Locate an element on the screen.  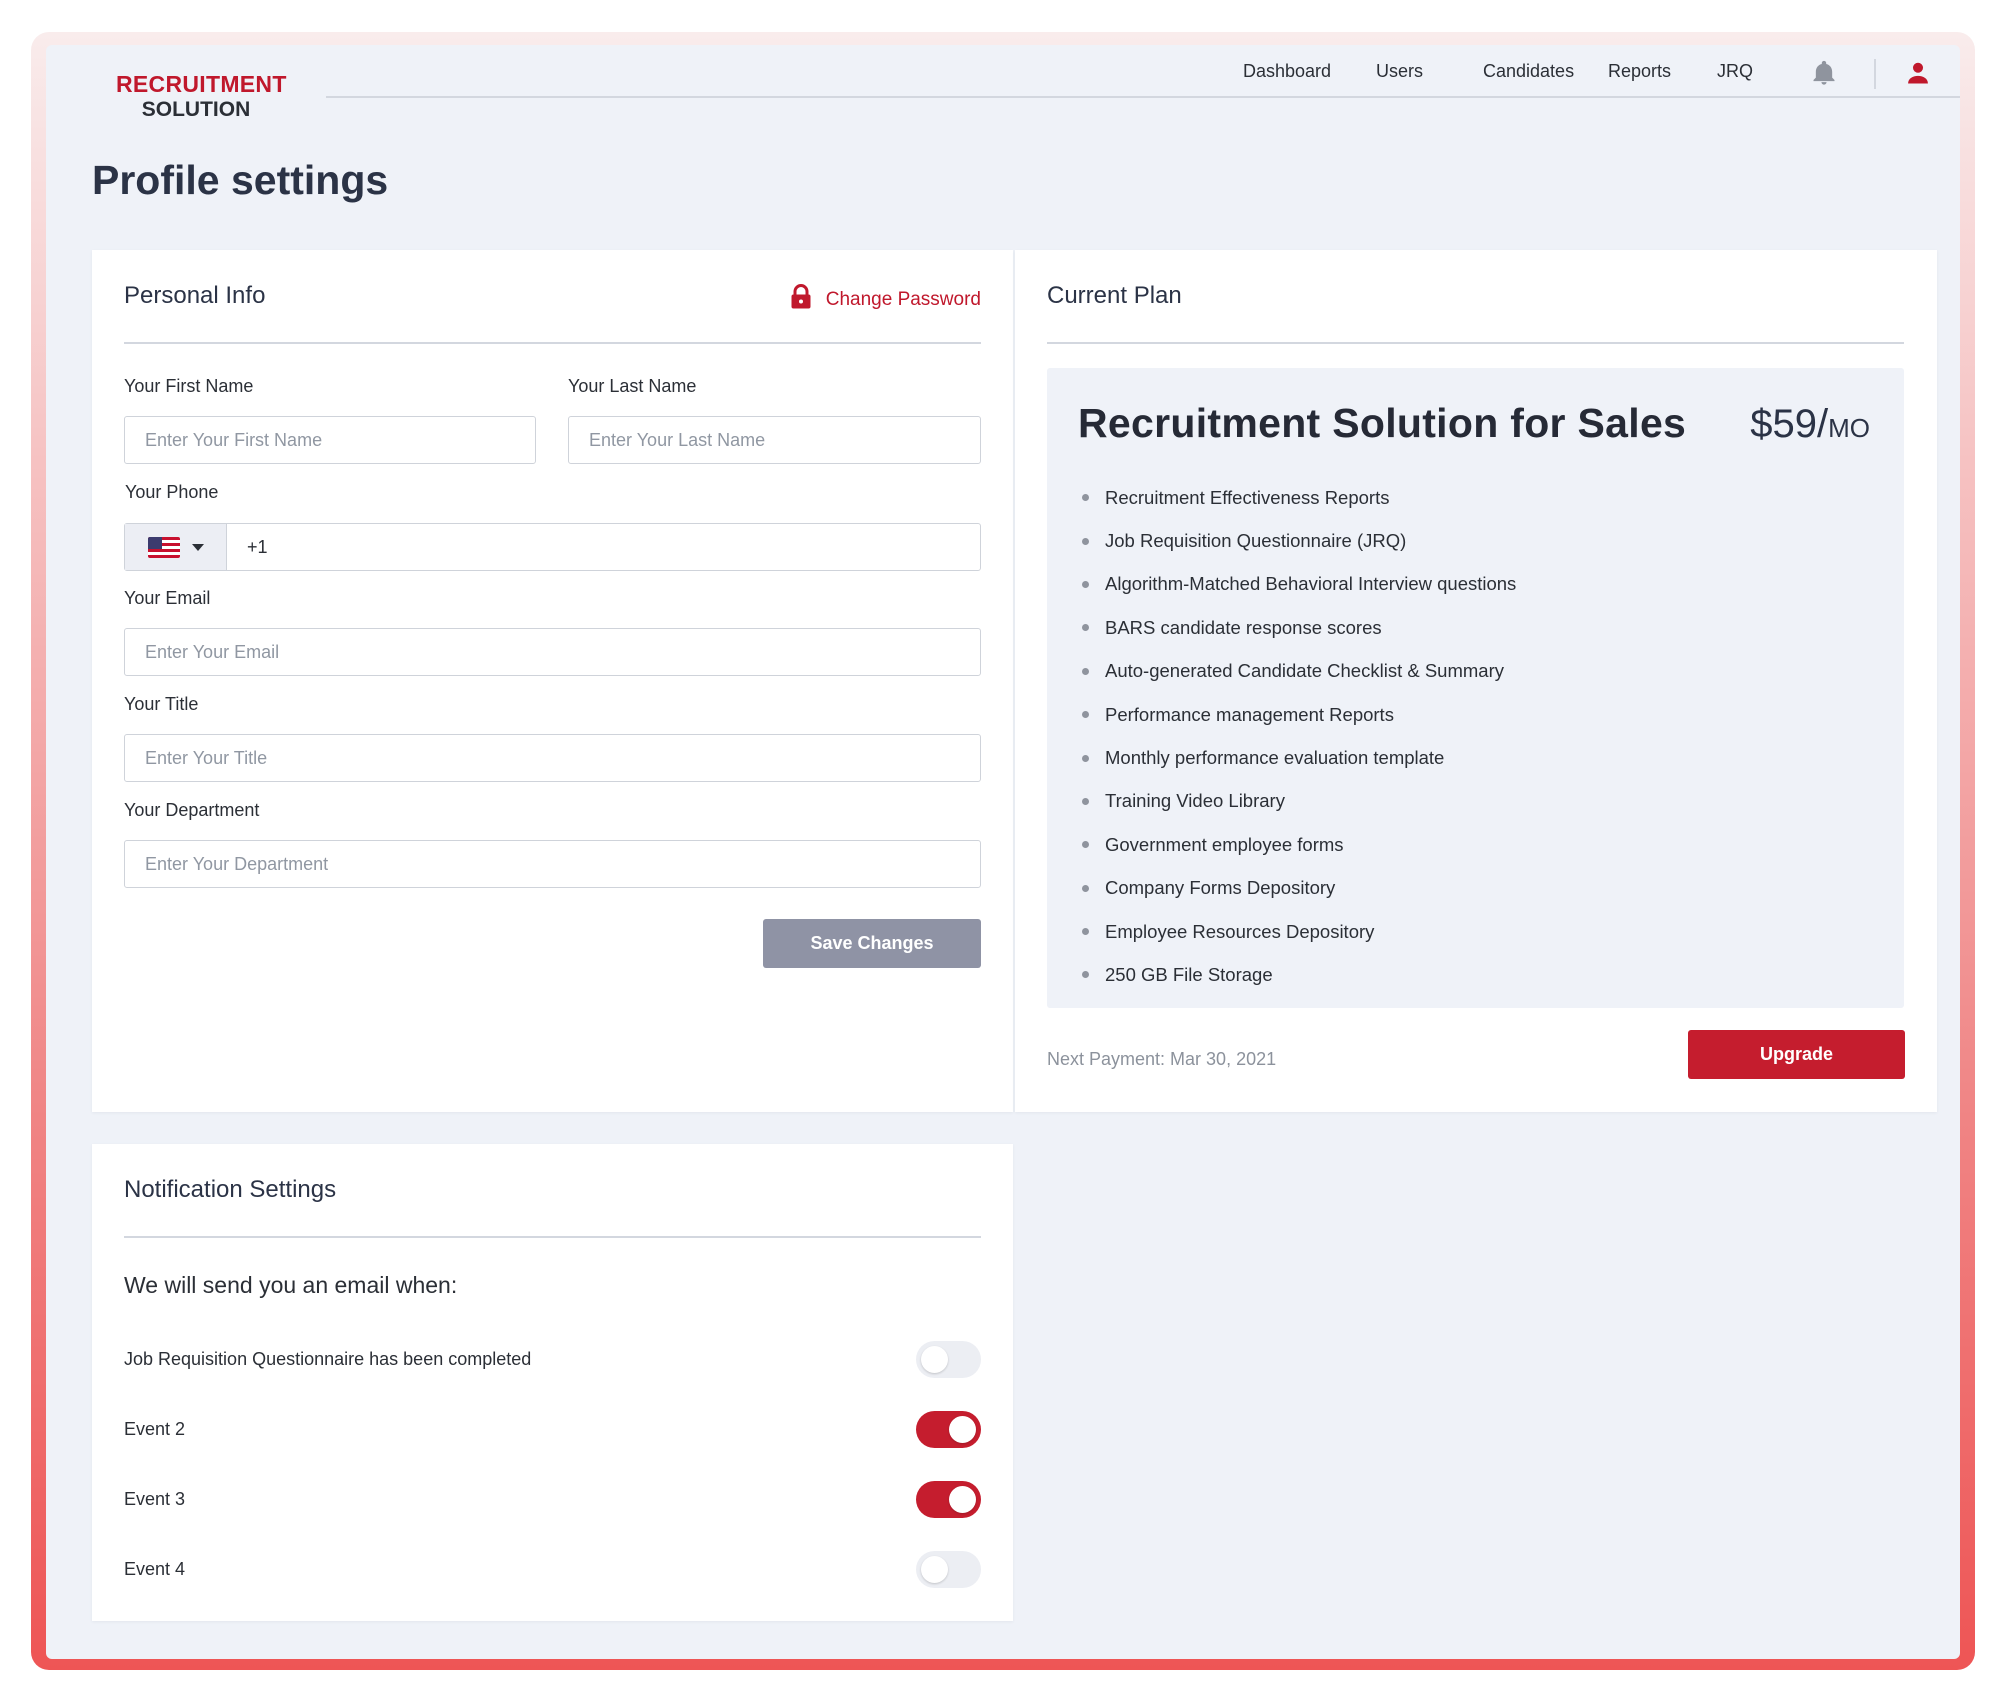
plan-feature-item: Recruitment Effectiveness Reports is located at coordinates (1299, 497).